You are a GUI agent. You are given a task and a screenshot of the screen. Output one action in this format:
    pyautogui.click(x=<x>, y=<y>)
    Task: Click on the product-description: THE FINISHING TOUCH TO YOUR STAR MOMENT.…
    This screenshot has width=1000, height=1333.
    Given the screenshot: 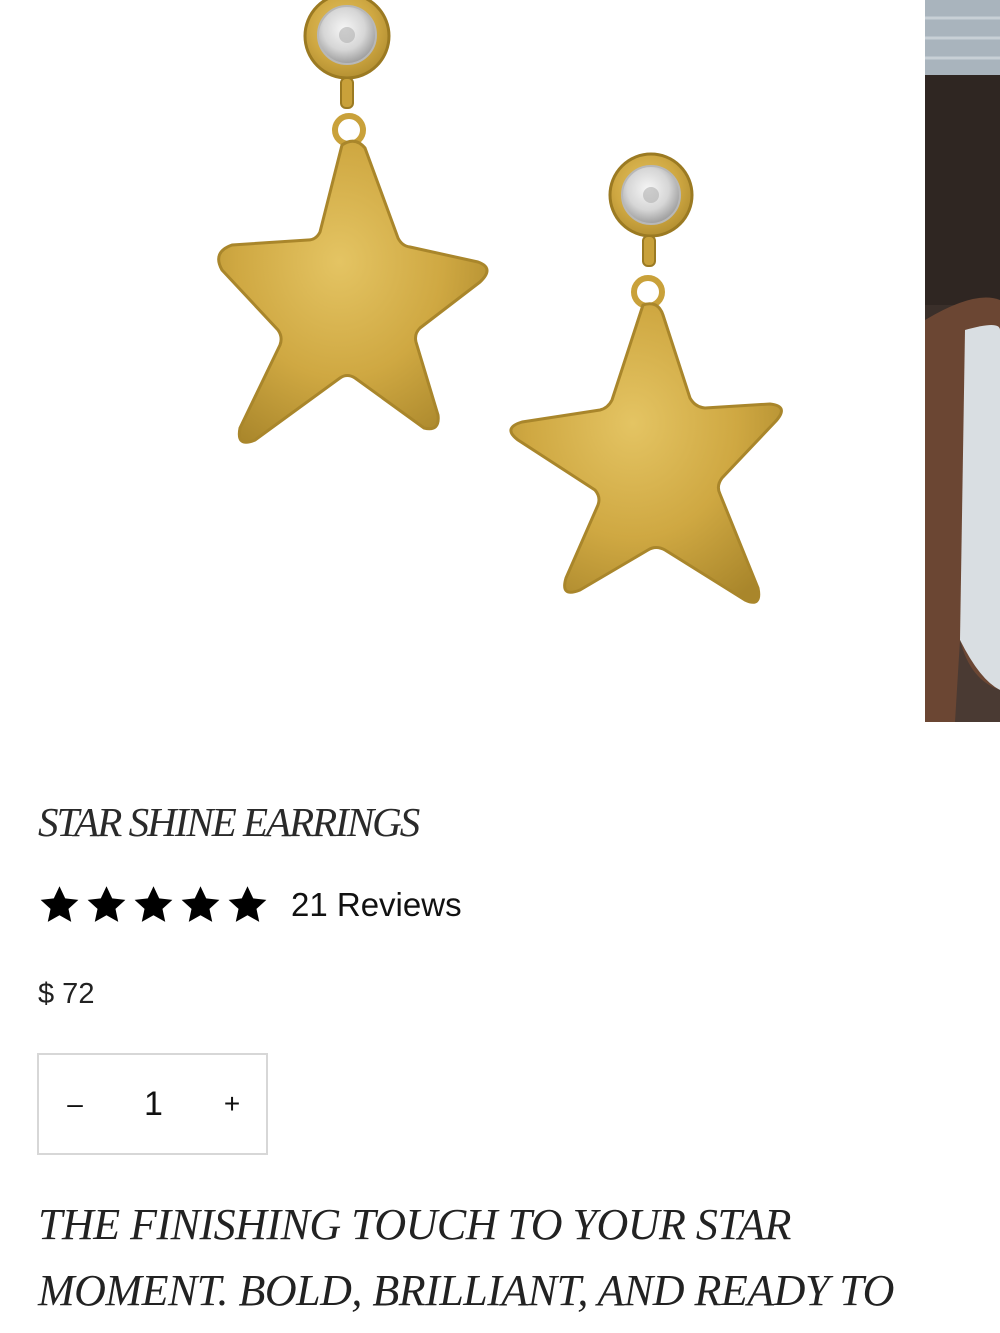 What is the action you would take?
    pyautogui.click(x=466, y=1257)
    